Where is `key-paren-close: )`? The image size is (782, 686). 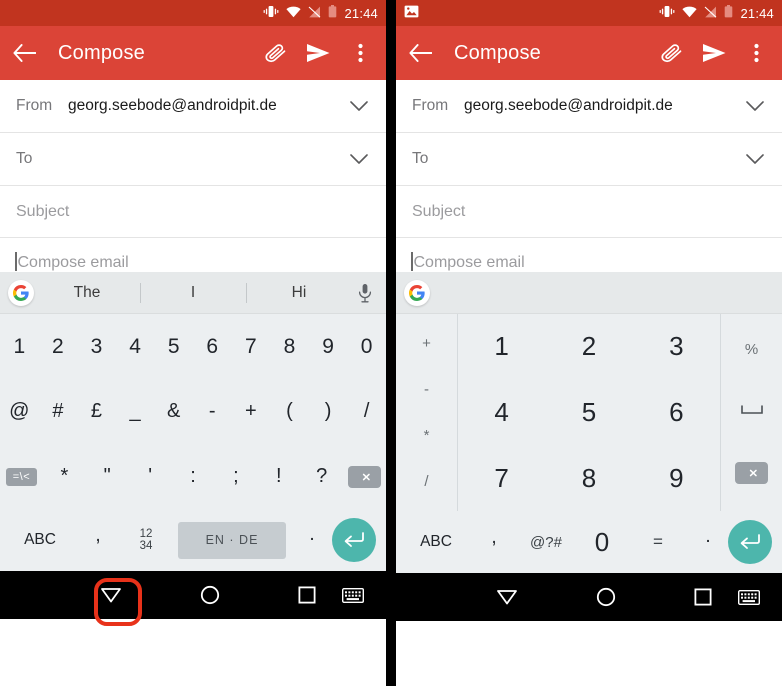
key-paren-close: ) is located at coordinates (328, 411).